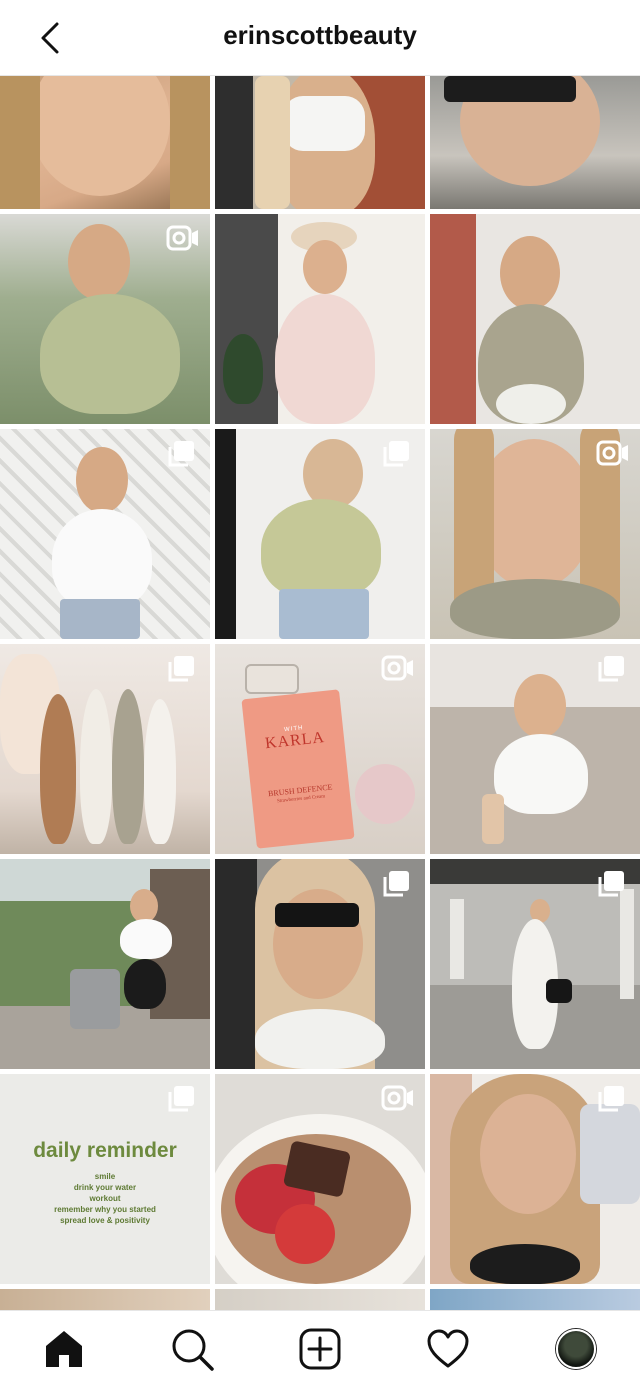  Describe the element at coordinates (105, 1220) in the screenshot. I see `reminder-line: spread love & positivity` at that location.